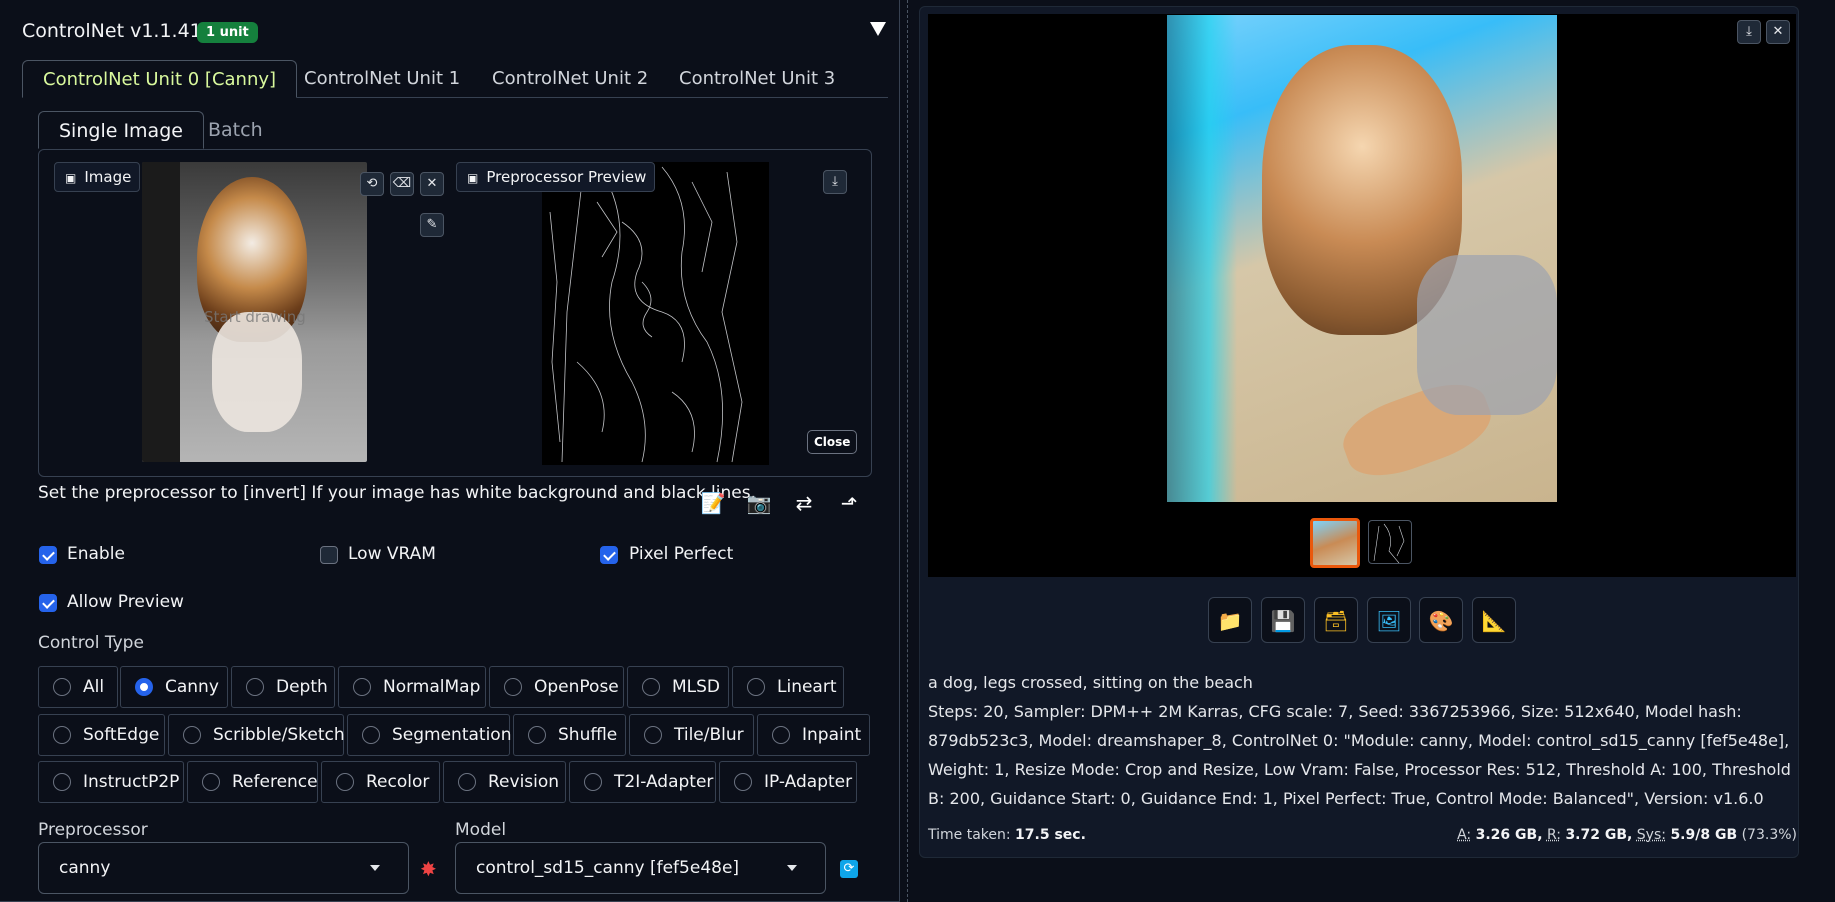 The height and width of the screenshot is (902, 1835). Describe the element at coordinates (432, 687) in the screenshot. I see `radio-label: NormalMap` at that location.